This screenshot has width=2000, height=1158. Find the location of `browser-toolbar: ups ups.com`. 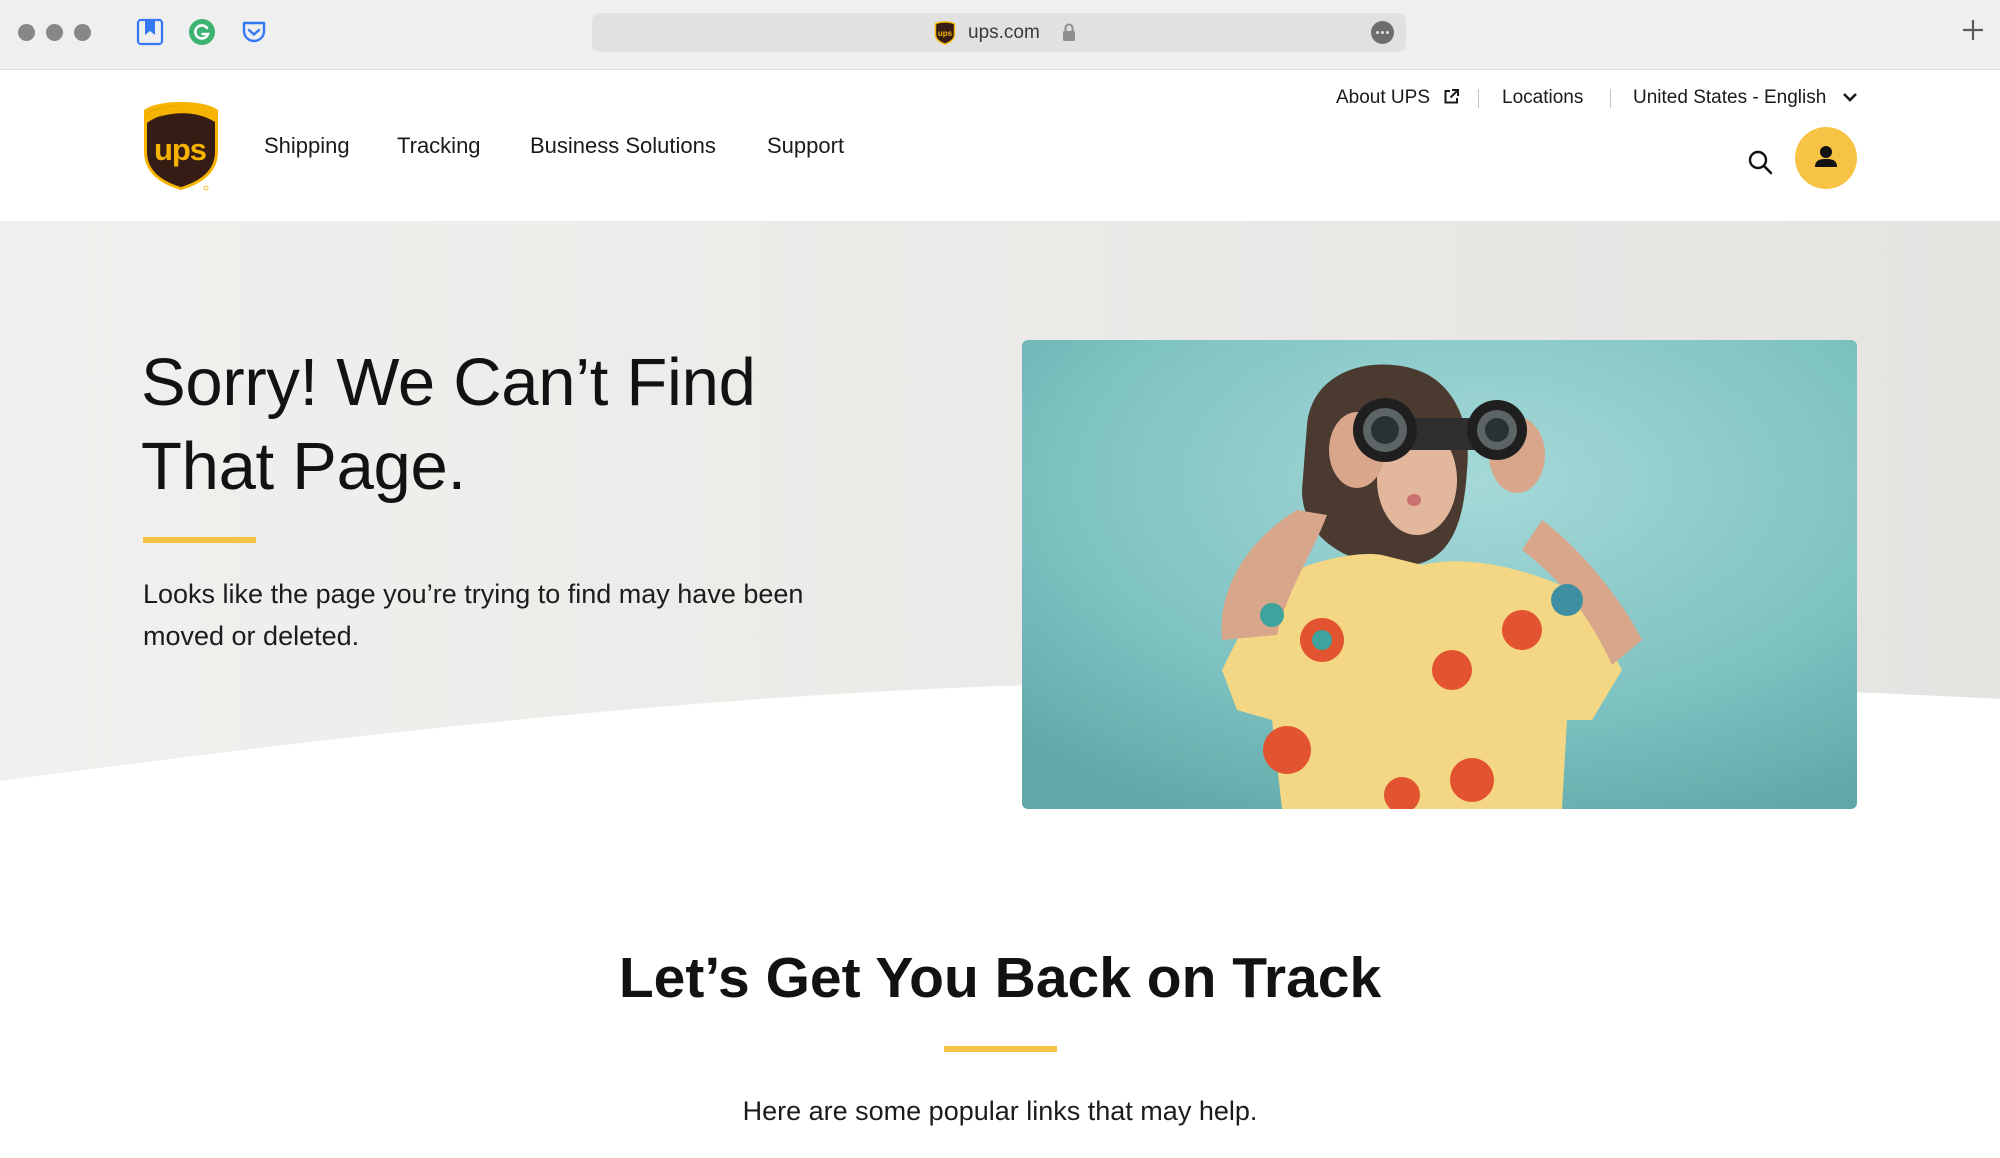

browser-toolbar: ups ups.com is located at coordinates (1000, 35).